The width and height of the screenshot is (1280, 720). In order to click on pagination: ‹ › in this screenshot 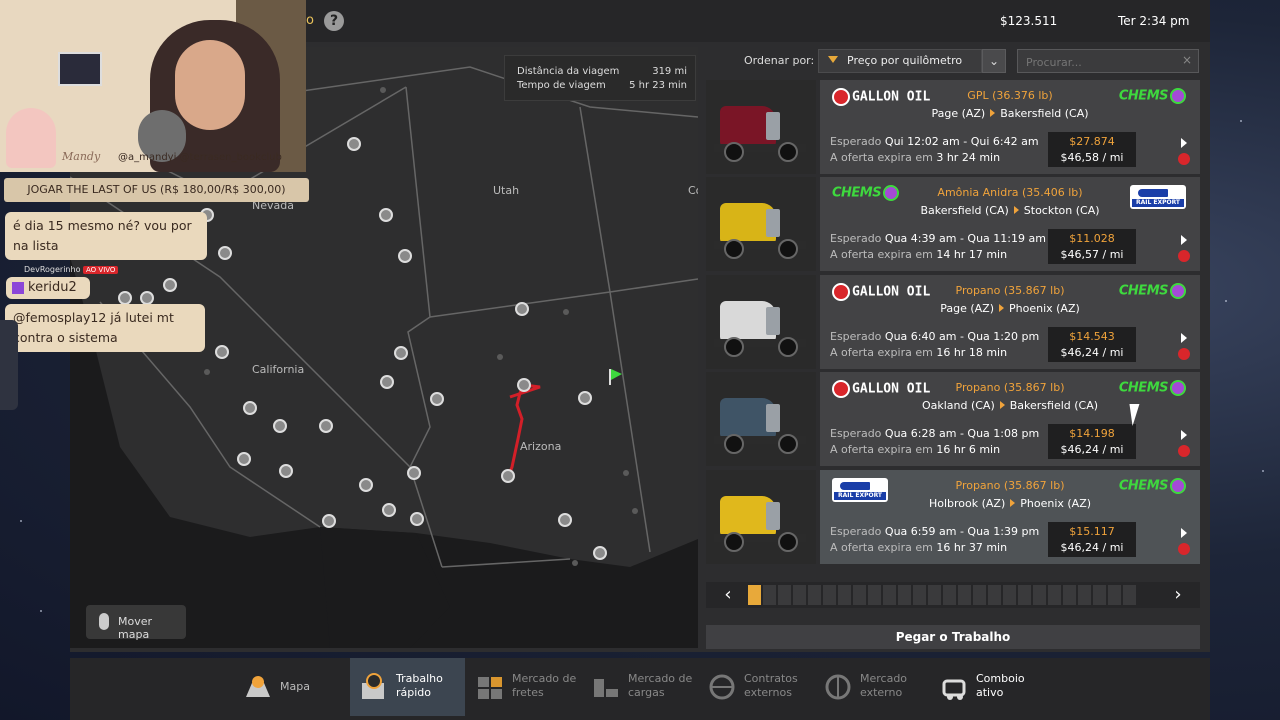, I will do `click(953, 595)`.